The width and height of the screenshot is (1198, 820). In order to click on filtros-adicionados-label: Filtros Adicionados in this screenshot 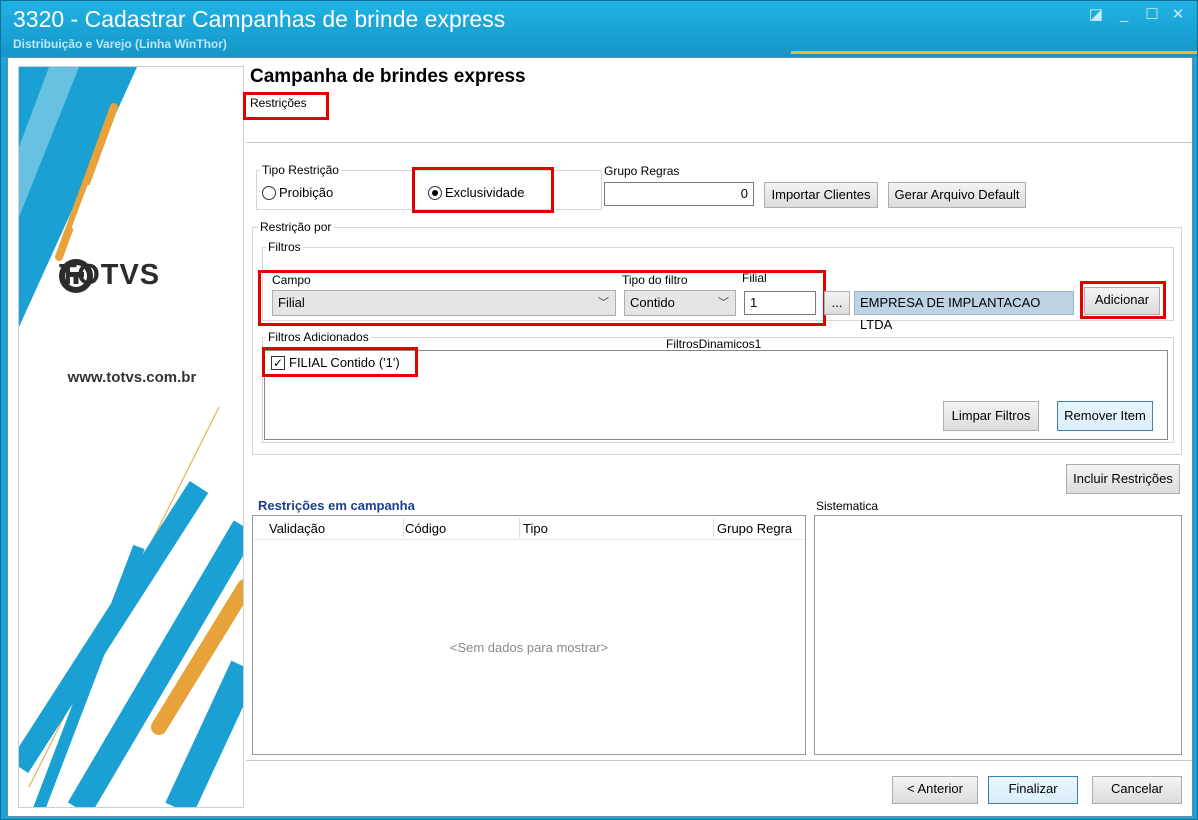, I will do `click(318, 337)`.